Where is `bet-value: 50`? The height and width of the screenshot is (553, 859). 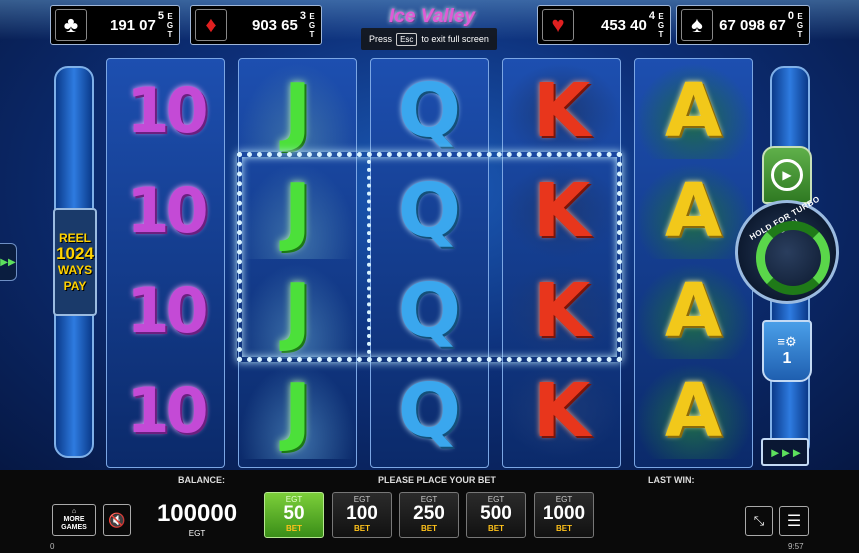
bet-value: 50 is located at coordinates (294, 513).